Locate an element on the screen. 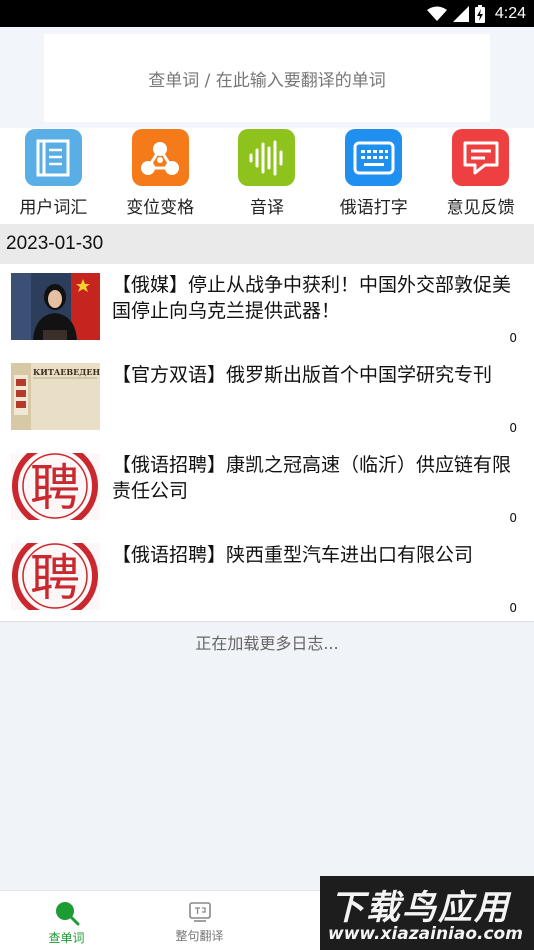 The width and height of the screenshot is (534, 950). quick-nav-russian-typing: 俄语打字 is located at coordinates (373, 176).